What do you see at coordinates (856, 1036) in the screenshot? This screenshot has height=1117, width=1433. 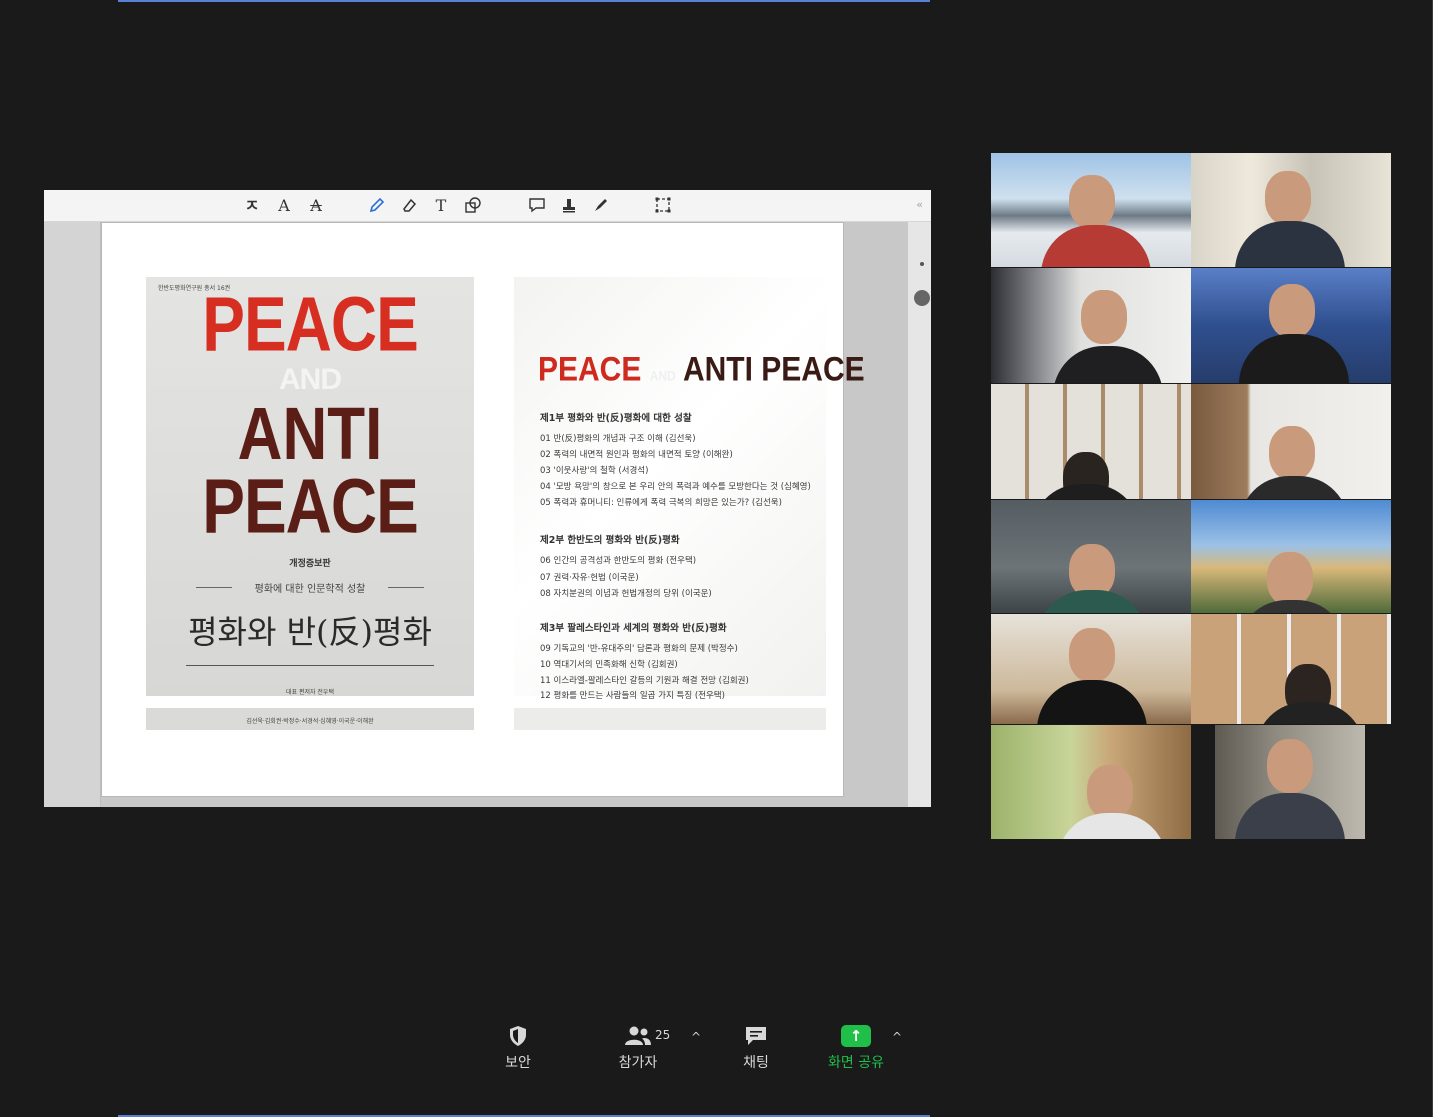 I see `share-screen-icon: ↑` at bounding box center [856, 1036].